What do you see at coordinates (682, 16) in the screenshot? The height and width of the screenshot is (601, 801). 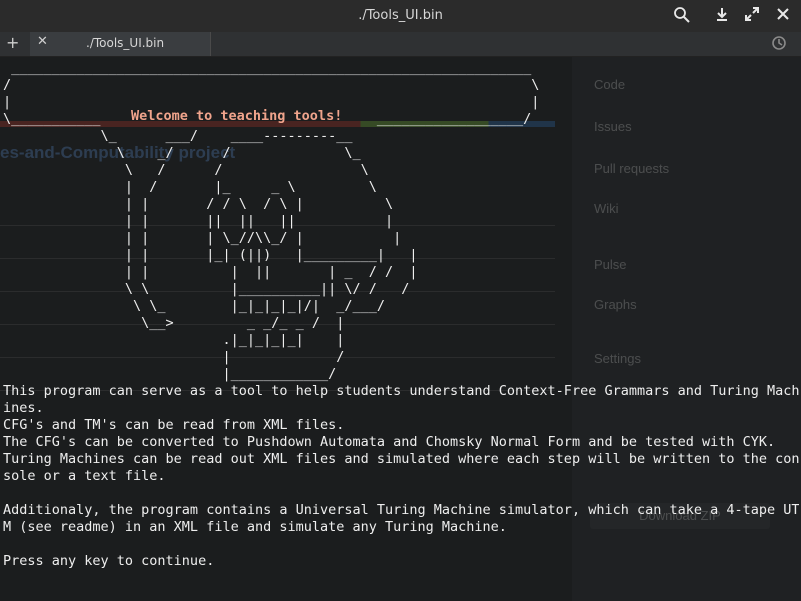 I see `search-icon` at bounding box center [682, 16].